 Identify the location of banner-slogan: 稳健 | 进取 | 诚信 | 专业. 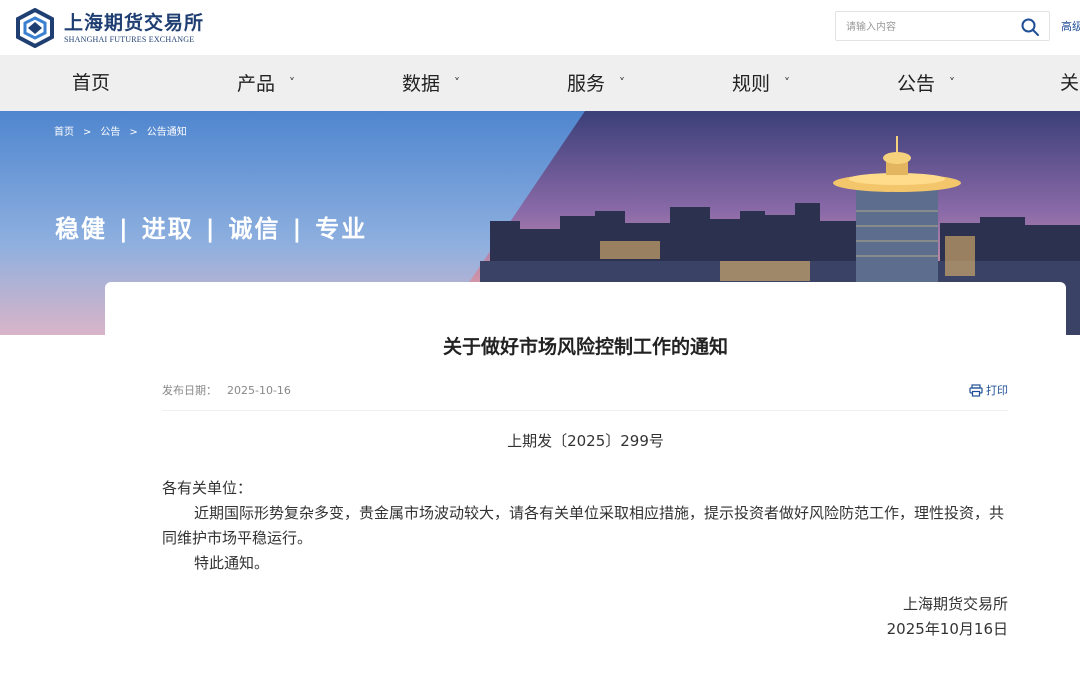
(211, 226).